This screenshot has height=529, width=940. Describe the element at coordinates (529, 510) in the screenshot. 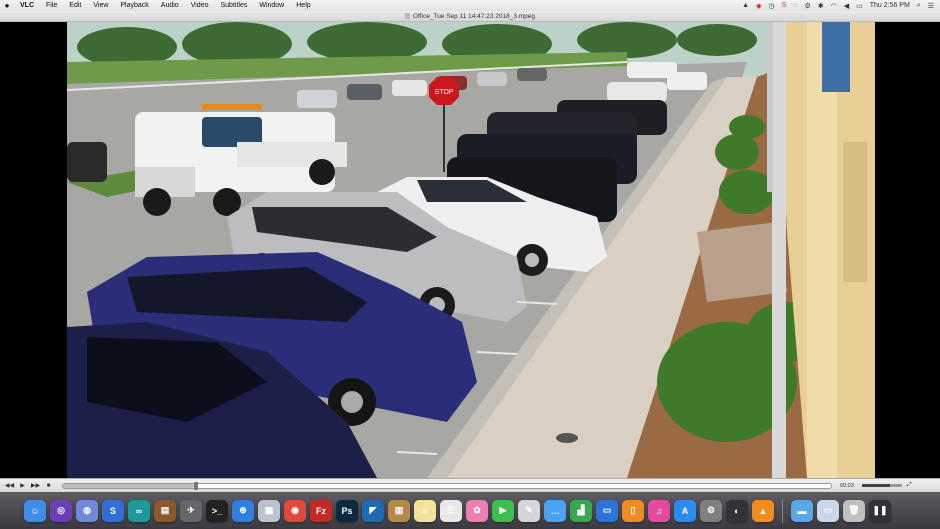

I see `dock-edit-icon: ✎` at that location.